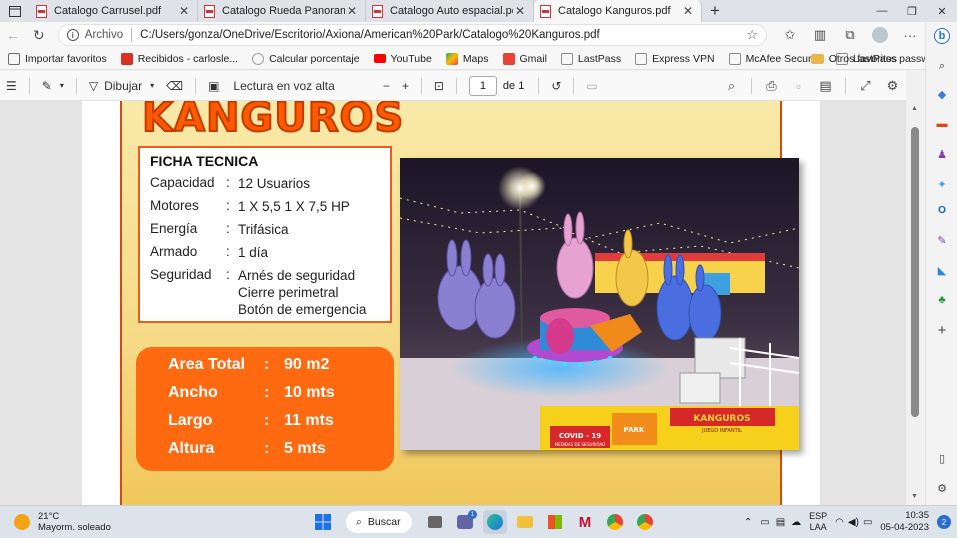 The height and width of the screenshot is (538, 957). Describe the element at coordinates (912, 11) in the screenshot. I see `restore-icon: ❐` at that location.